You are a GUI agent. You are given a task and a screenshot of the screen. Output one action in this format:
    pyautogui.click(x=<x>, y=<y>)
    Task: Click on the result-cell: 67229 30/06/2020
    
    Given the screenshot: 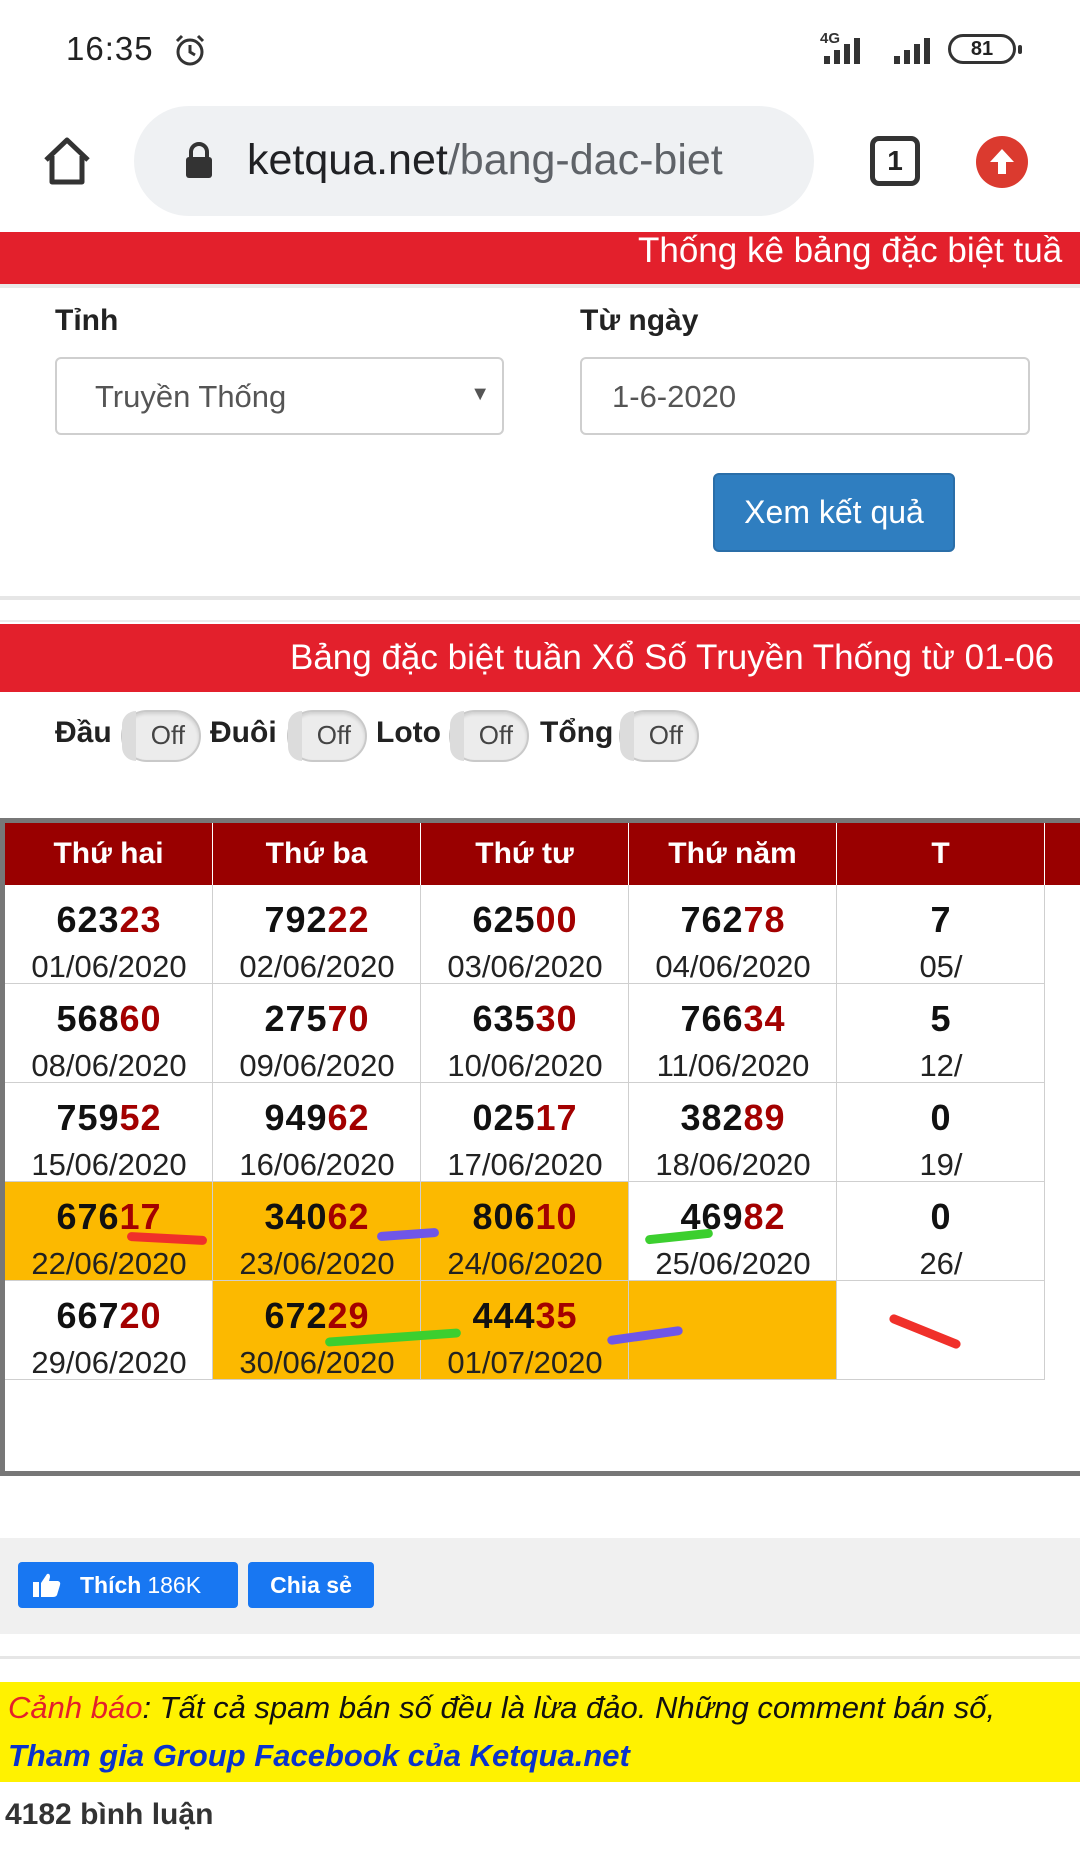 What is the action you would take?
    pyautogui.click(x=317, y=1330)
    